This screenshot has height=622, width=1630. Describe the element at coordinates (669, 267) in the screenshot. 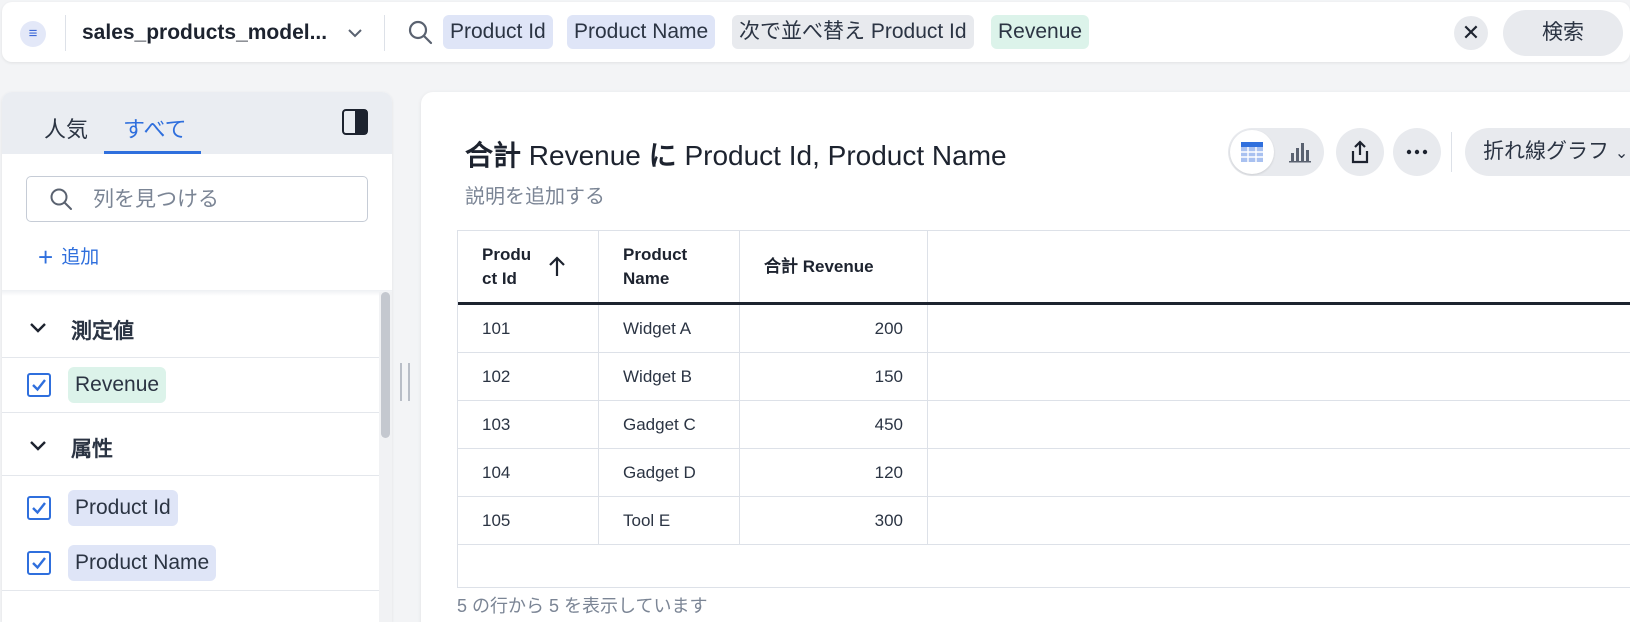

I see `column-header-product-name: Product Name` at that location.